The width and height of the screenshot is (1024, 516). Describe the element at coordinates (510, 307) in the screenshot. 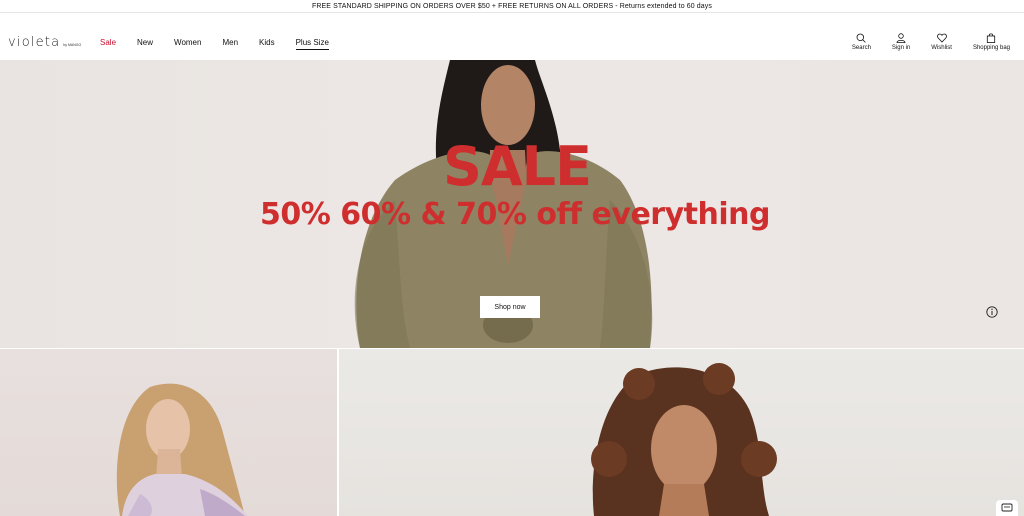

I see `shop-now-button: Shop now` at that location.